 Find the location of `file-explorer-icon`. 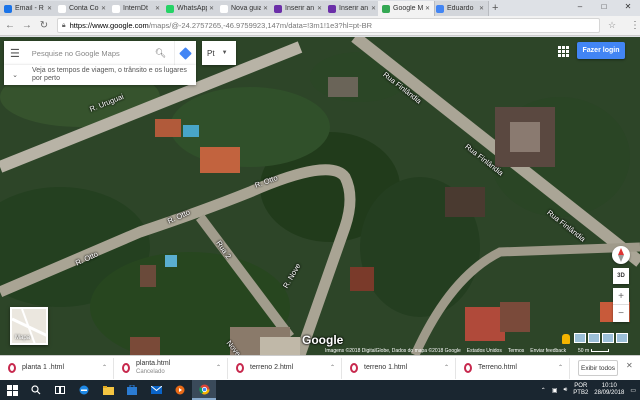

file-explorer-icon is located at coordinates (108, 390).